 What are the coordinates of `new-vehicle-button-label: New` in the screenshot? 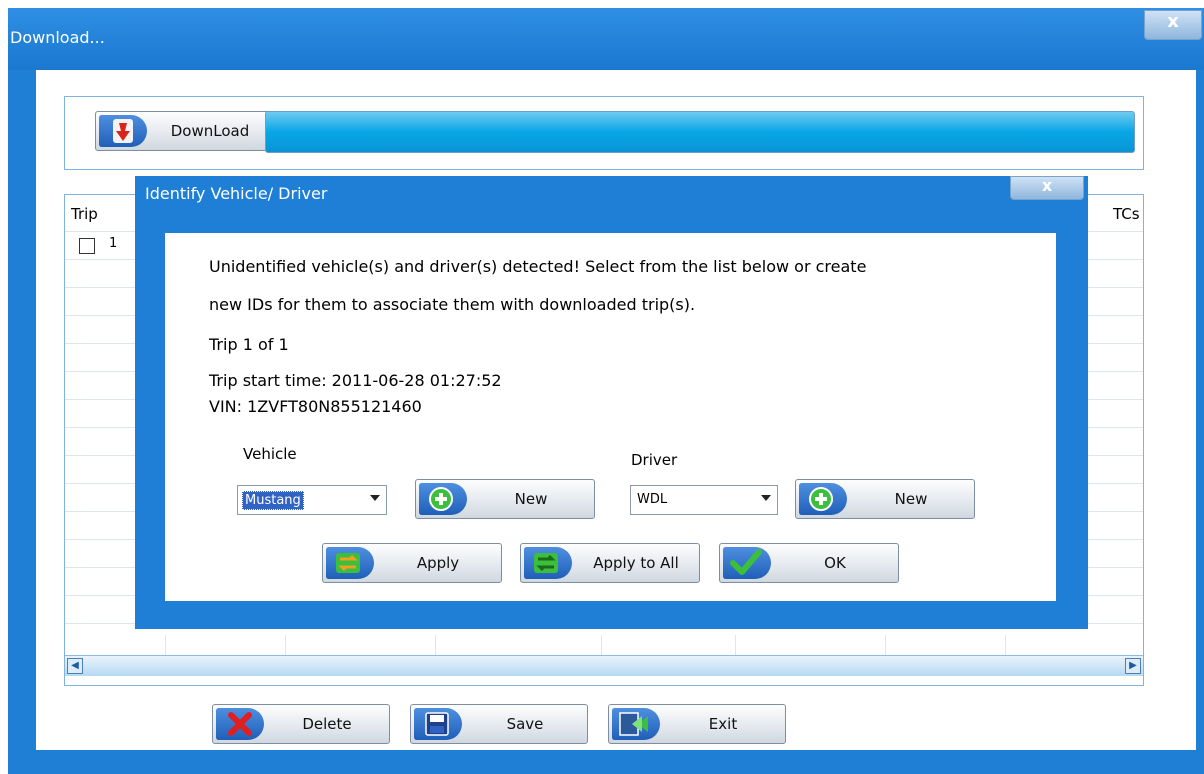 It's located at (531, 499).